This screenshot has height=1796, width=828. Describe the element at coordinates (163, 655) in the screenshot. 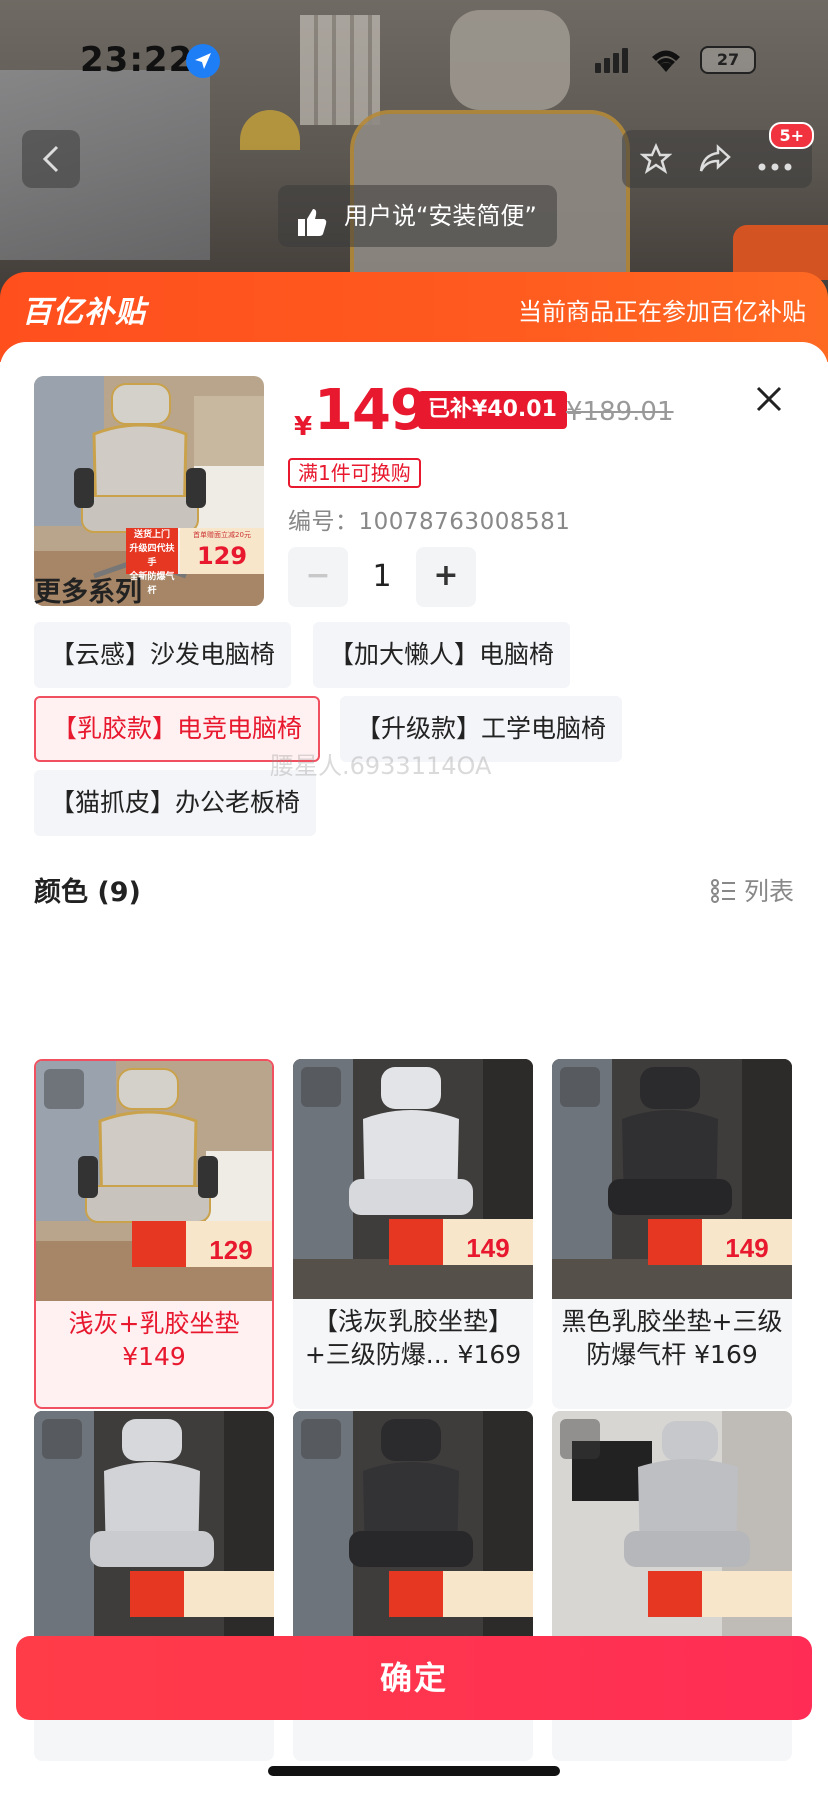

I see `series-chip: 【云感】沙发电脑椅` at that location.